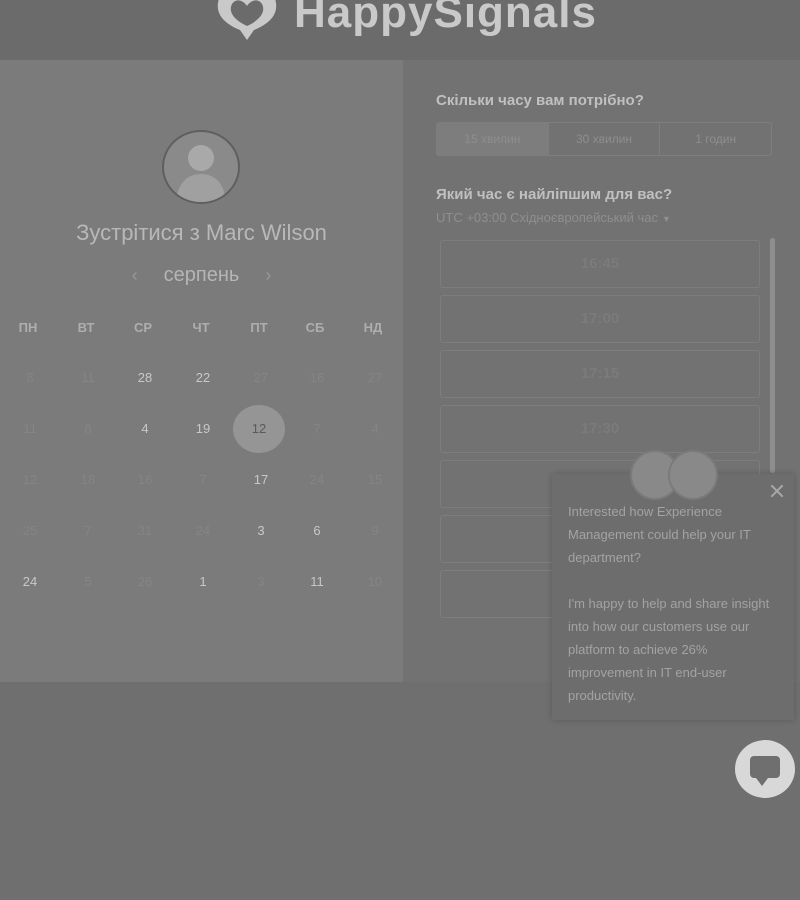  Describe the element at coordinates (777, 491) in the screenshot. I see `close-icon` at that location.